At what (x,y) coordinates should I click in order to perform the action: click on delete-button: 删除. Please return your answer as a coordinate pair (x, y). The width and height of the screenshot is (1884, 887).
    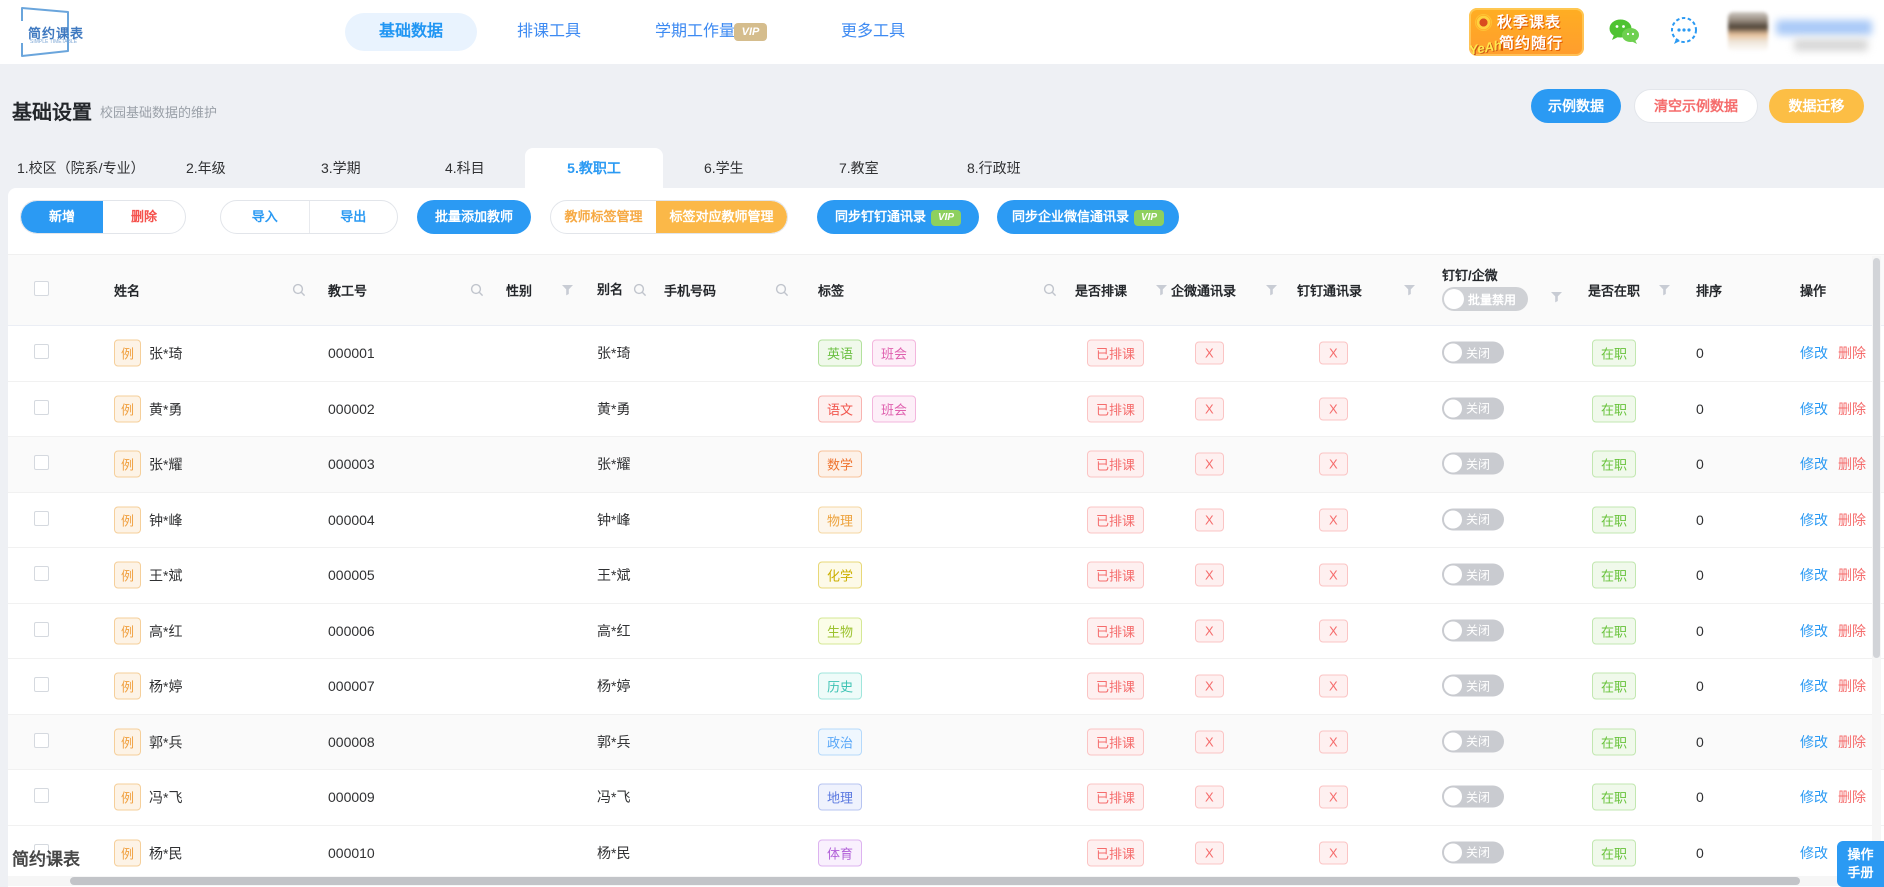
    Looking at the image, I should click on (144, 217).